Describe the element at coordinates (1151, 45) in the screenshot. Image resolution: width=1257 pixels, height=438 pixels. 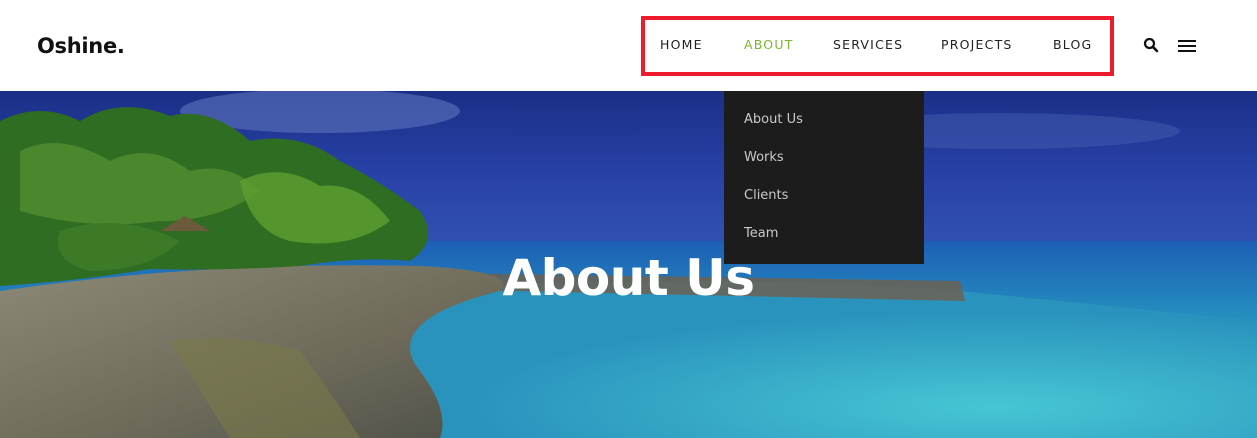
I see `search-icon` at that location.